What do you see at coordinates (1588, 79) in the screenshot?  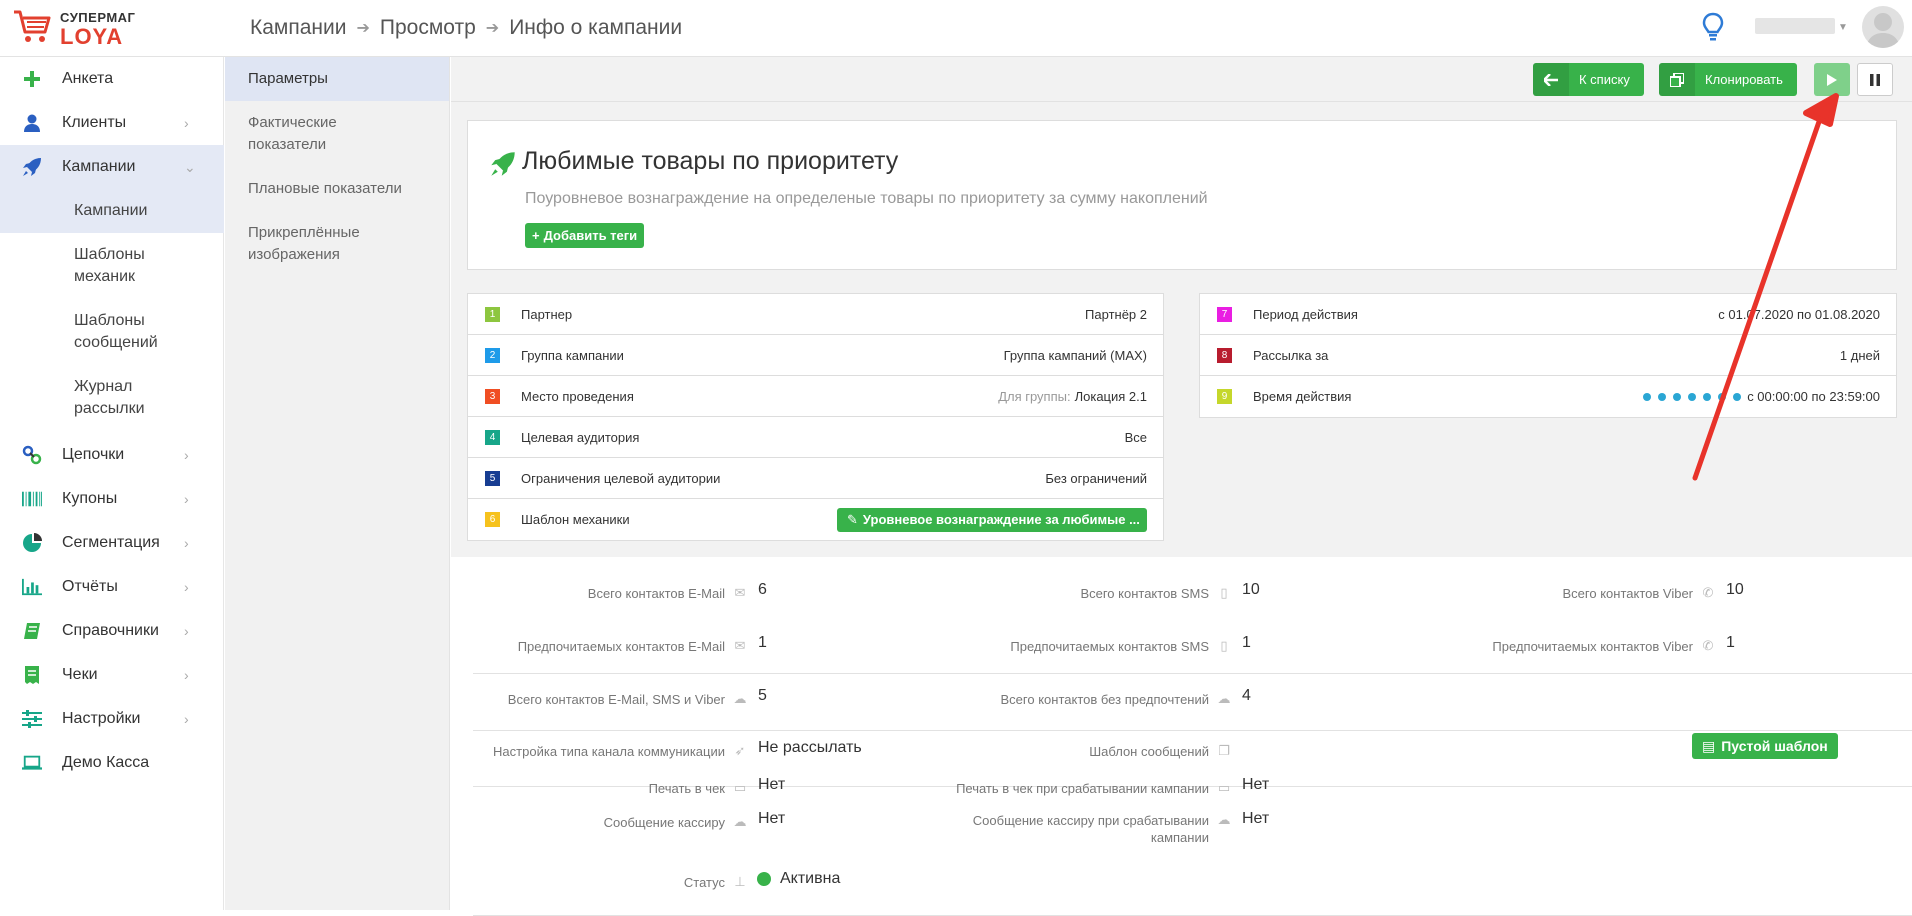 I see `back-to-list-button: К списку` at bounding box center [1588, 79].